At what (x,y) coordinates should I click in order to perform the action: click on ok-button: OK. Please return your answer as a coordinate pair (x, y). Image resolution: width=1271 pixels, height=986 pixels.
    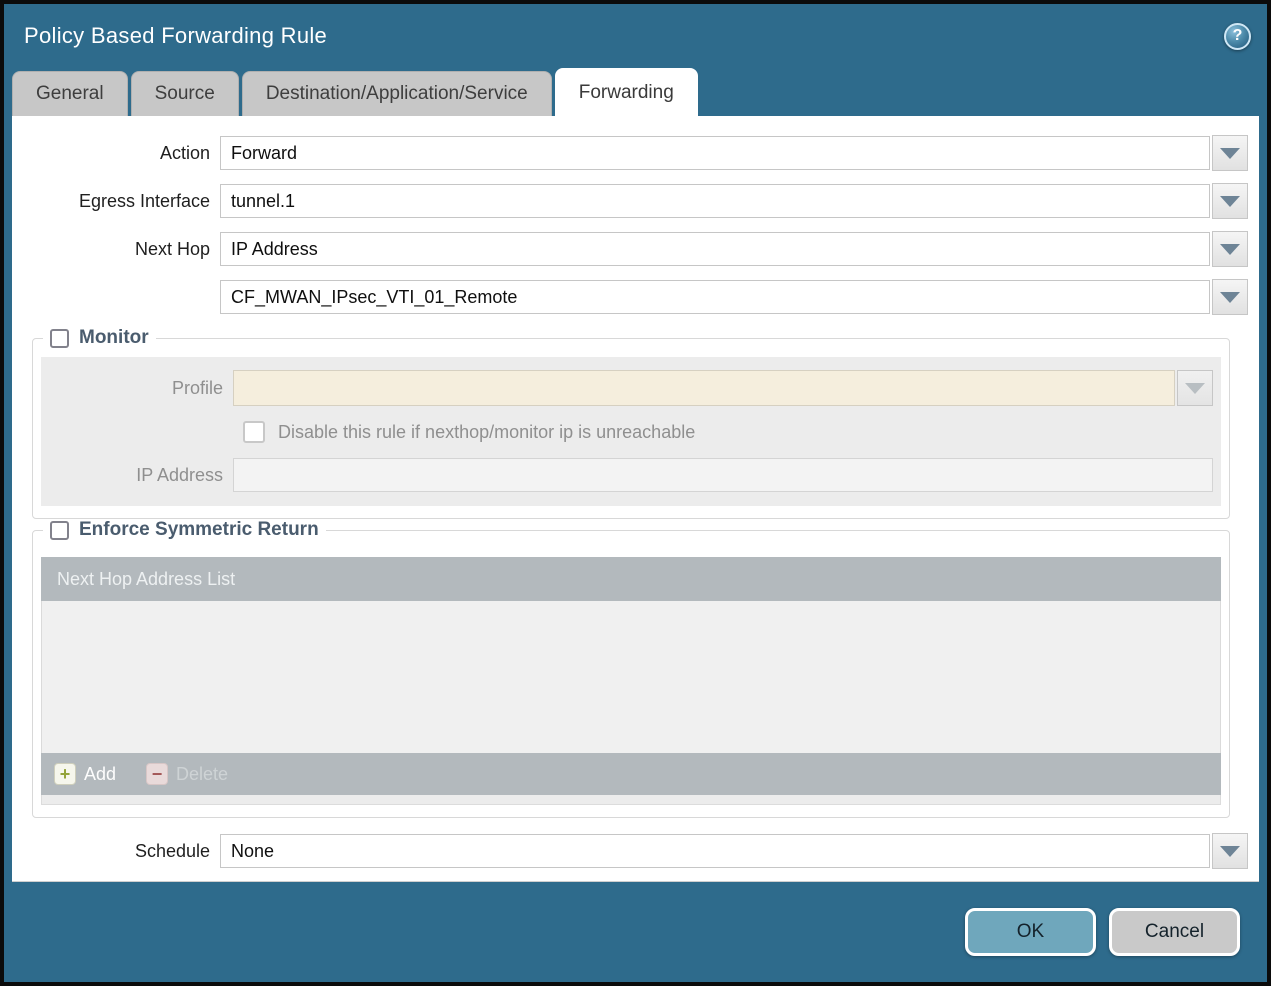
    Looking at the image, I should click on (1030, 932).